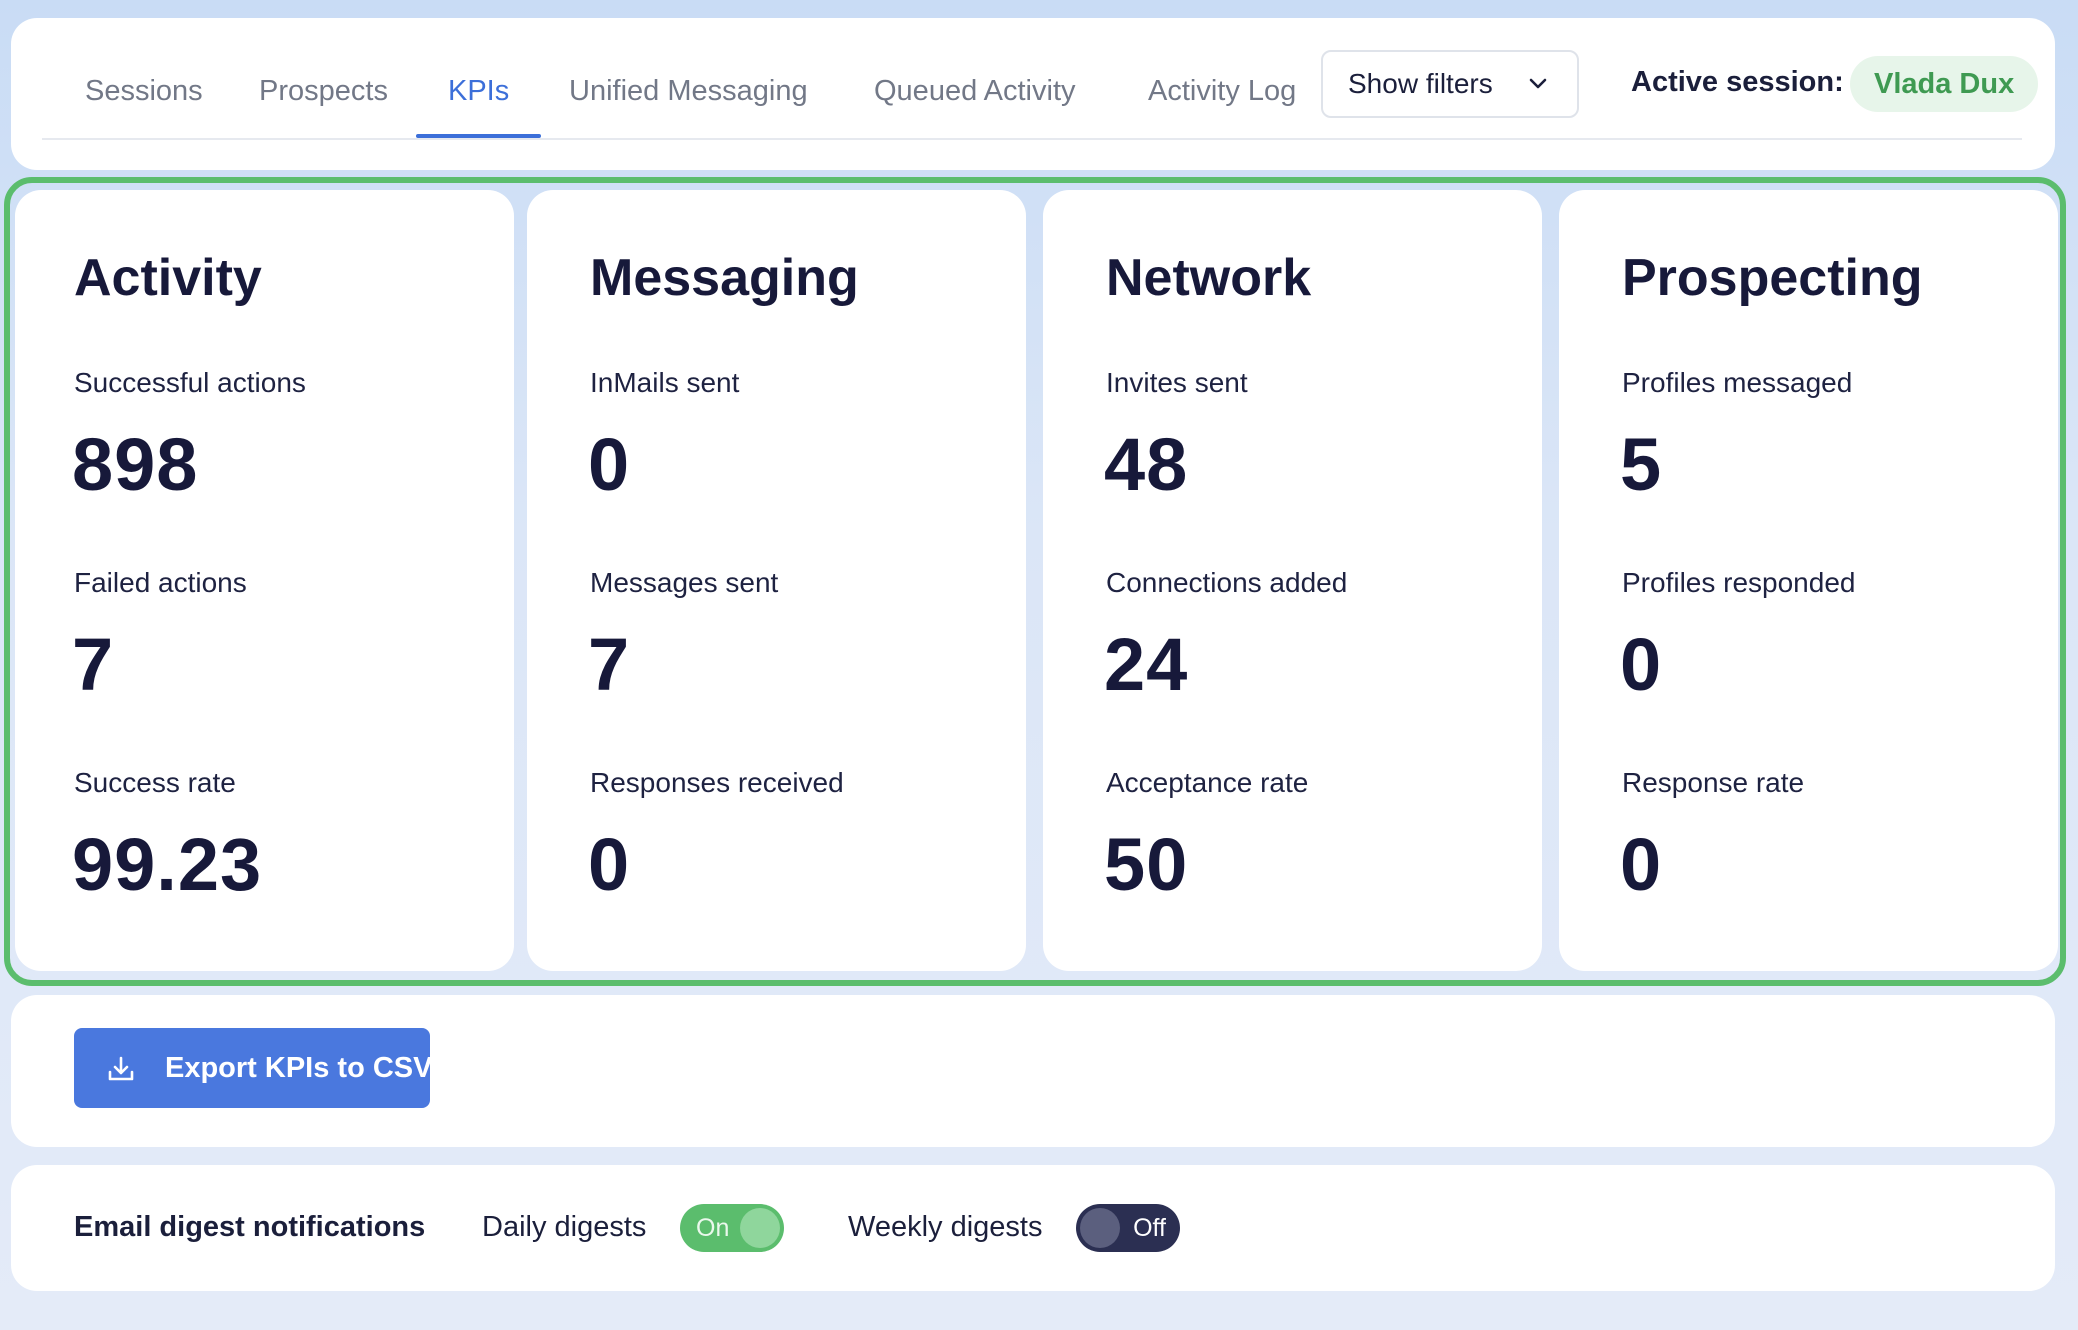  I want to click on show-filters-button: Show filters, so click(1450, 84).